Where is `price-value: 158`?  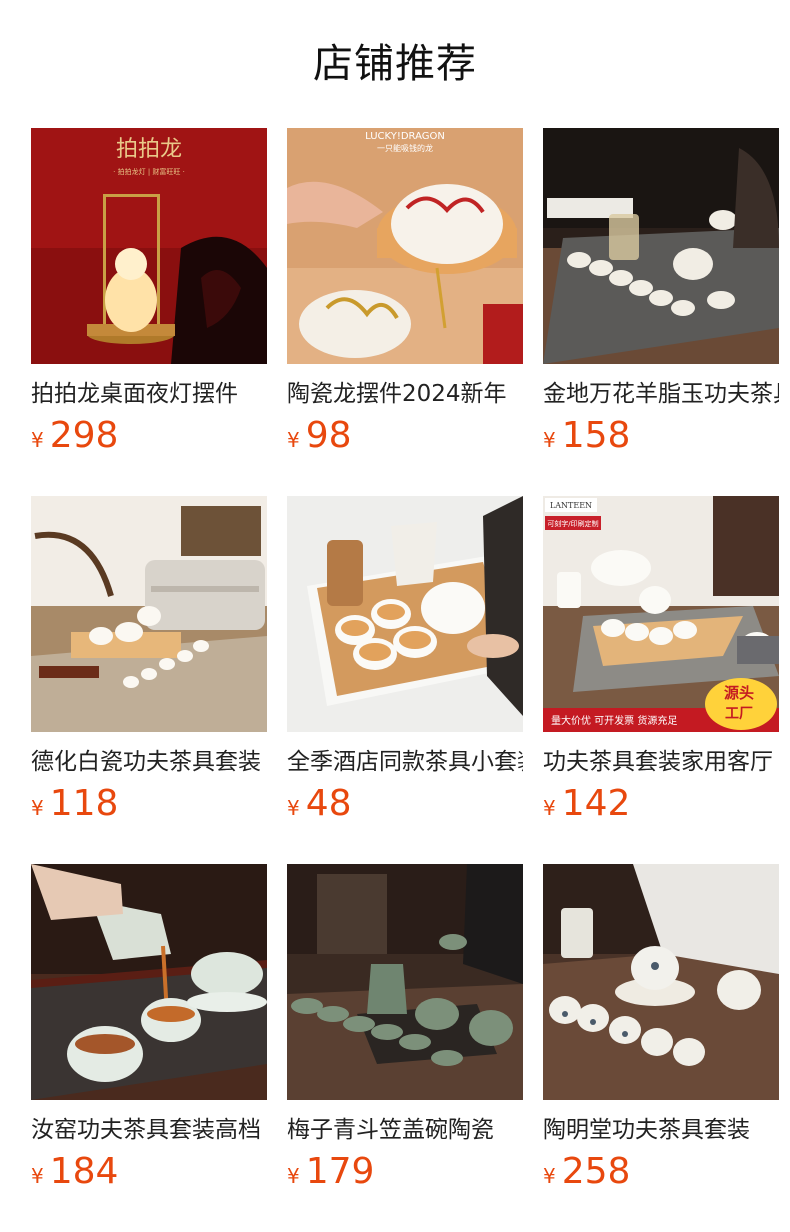
price-value: 158 is located at coordinates (596, 435).